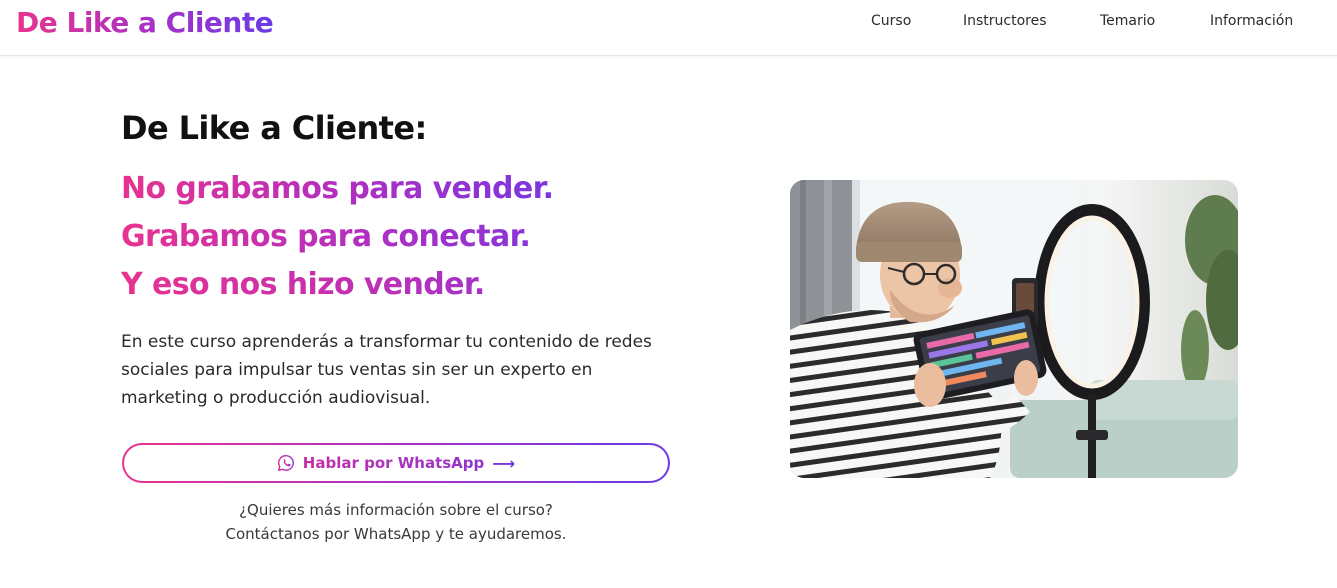  Describe the element at coordinates (326, 236) in the screenshot. I see `tagline-line-2: Grabamos para conectar.` at that location.